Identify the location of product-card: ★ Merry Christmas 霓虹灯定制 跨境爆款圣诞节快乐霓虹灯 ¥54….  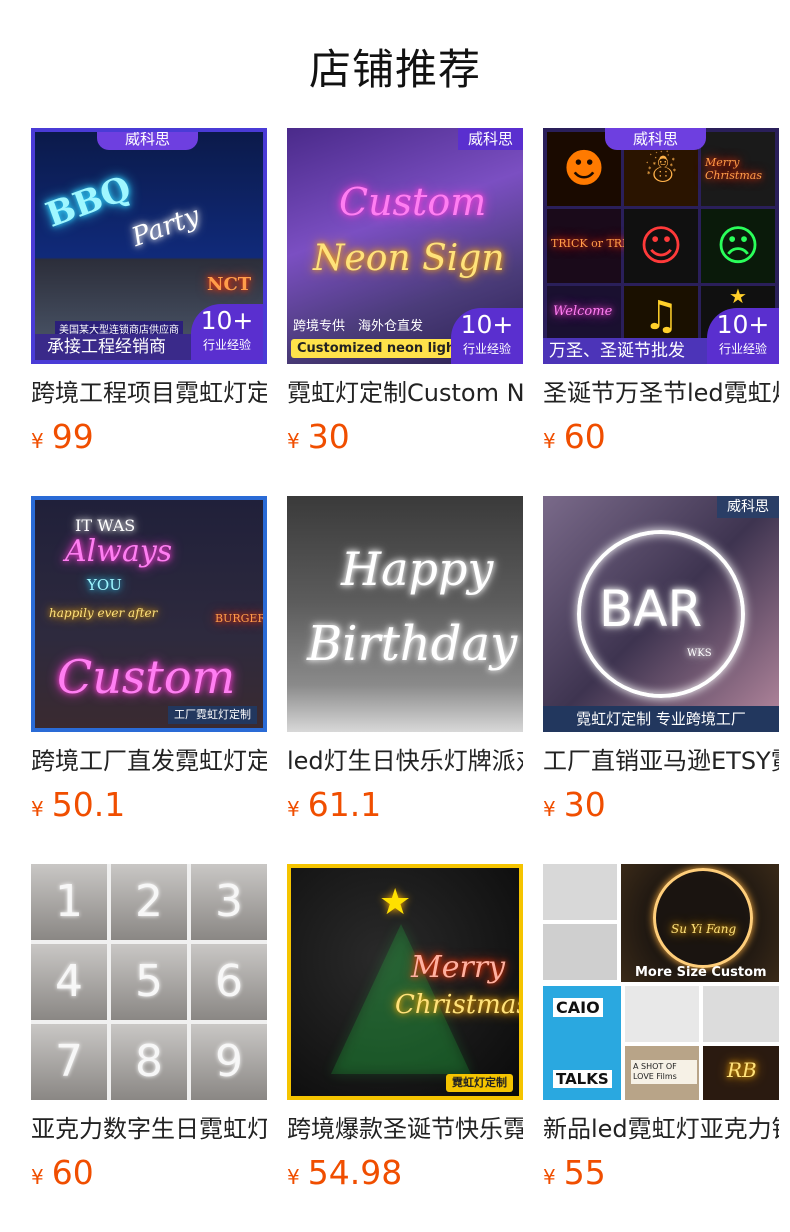
(405, 1031).